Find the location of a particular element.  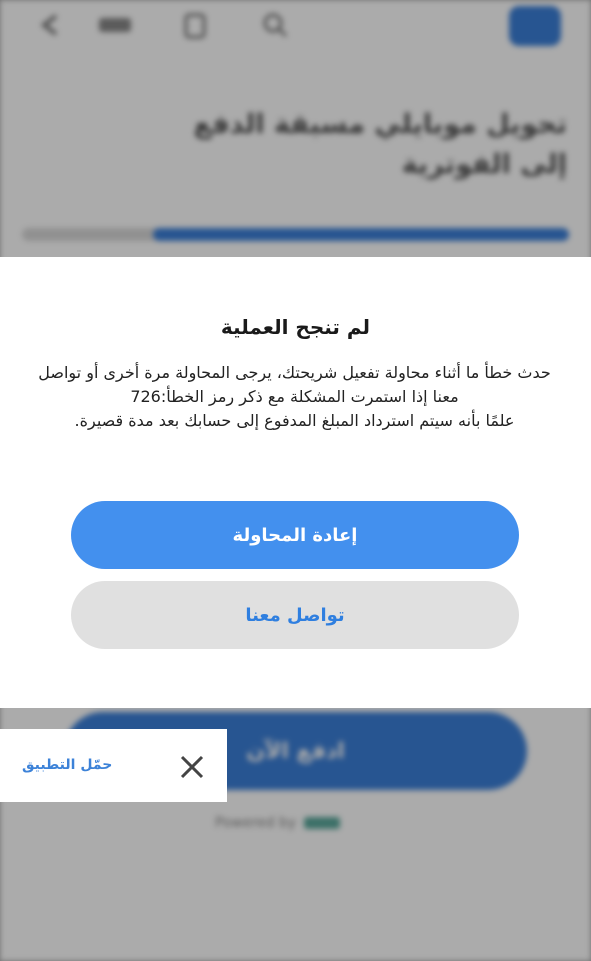

download-app-link: حمّل التطبيق is located at coordinates (67, 765).